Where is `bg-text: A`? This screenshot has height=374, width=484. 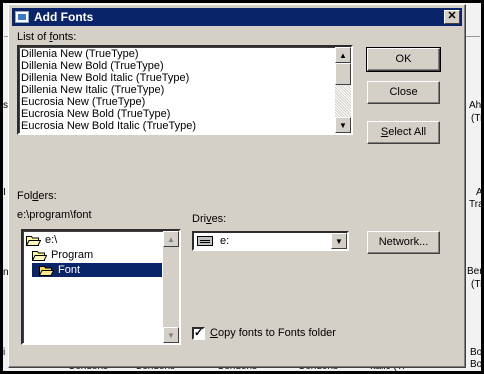
bg-text: A is located at coordinates (479, 192).